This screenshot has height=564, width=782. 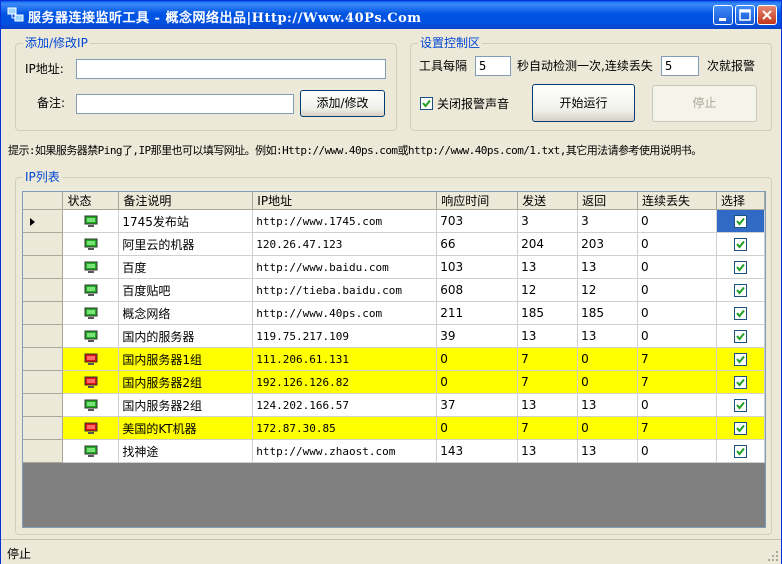 What do you see at coordinates (186, 451) in the screenshot?
I see `row-note: 找神途` at bounding box center [186, 451].